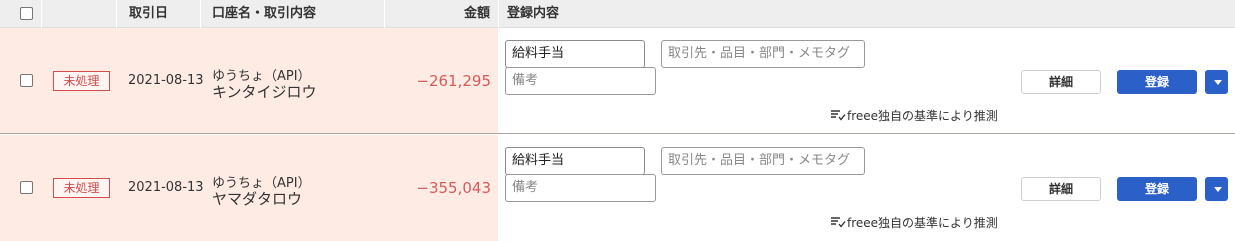  Describe the element at coordinates (264, 14) in the screenshot. I see `header-account-desc: 口座名・取引内容` at that location.